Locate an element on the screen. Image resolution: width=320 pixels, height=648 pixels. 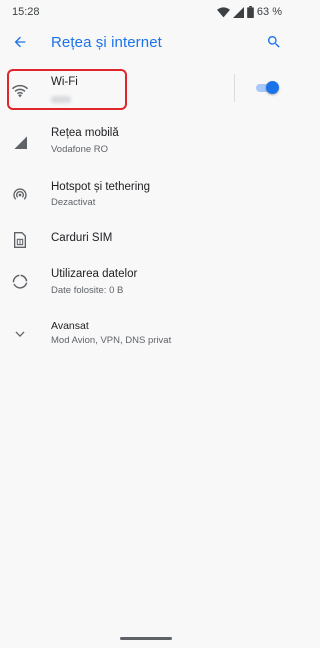
battery-icon is located at coordinates (250, 12).